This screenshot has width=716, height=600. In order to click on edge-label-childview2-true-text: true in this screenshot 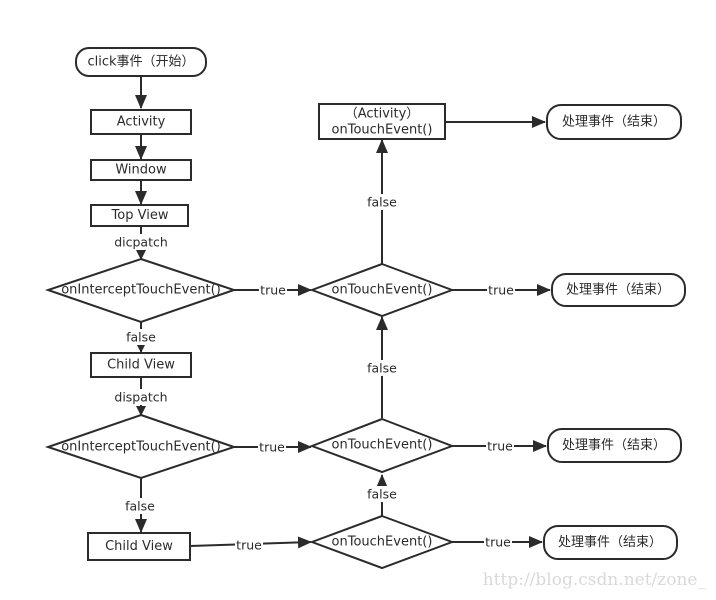, I will do `click(249, 545)`.